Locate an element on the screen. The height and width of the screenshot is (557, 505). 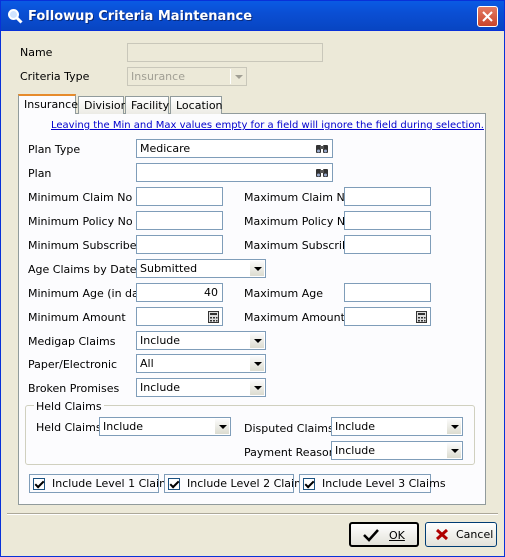
tab-location: Location is located at coordinates (196, 105).